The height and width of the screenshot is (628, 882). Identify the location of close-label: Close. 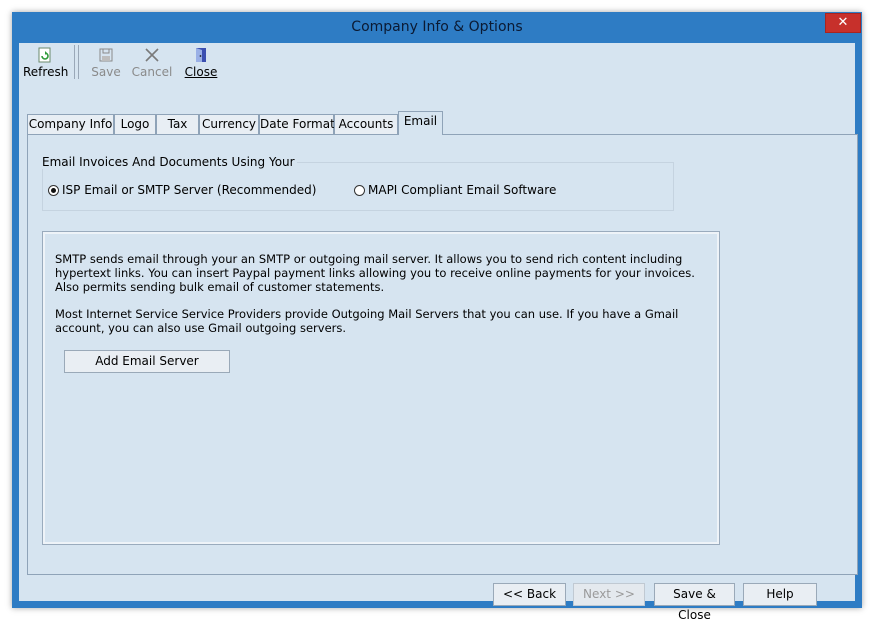
(201, 72).